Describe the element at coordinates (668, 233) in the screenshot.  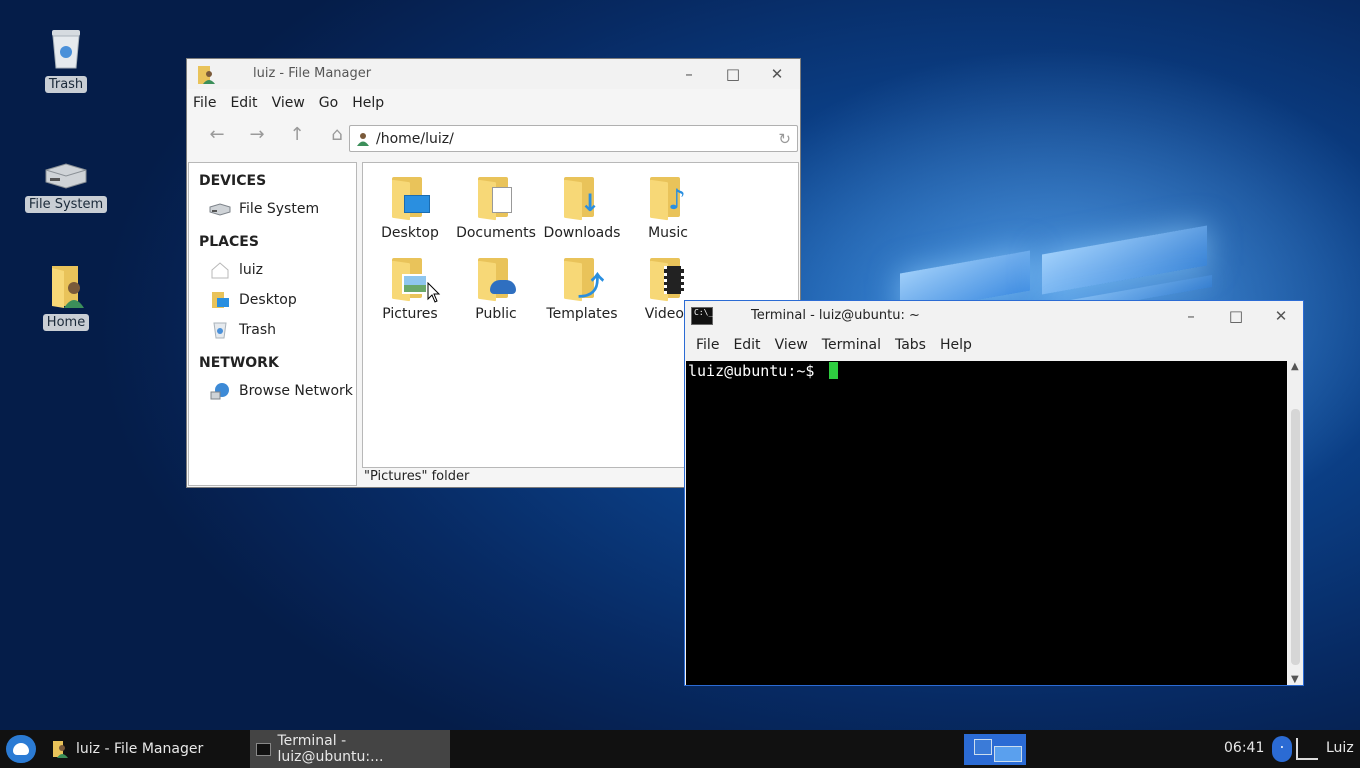
I see `folder-label: Music` at that location.